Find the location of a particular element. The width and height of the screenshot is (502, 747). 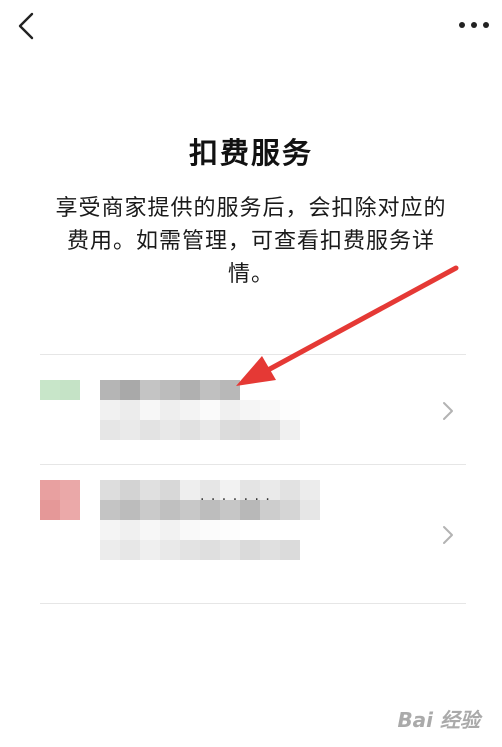

page-description: 享受商家提供的服务后，会扣除对应的费用。如需管理，可查看扣费服务详情。 is located at coordinates (251, 241).